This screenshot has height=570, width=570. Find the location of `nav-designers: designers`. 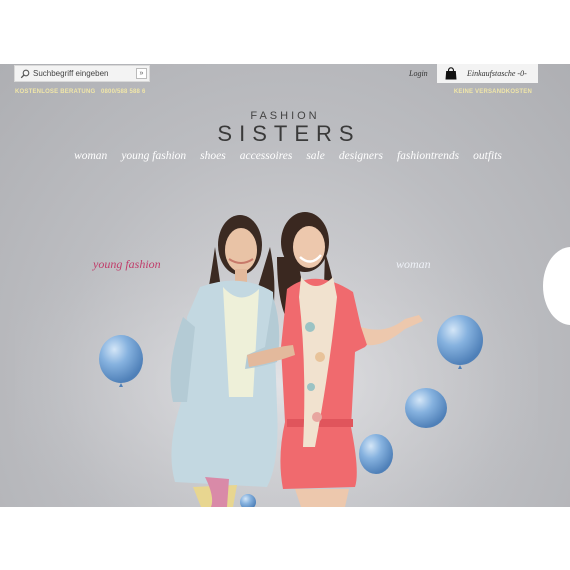

nav-designers: designers is located at coordinates (361, 156).